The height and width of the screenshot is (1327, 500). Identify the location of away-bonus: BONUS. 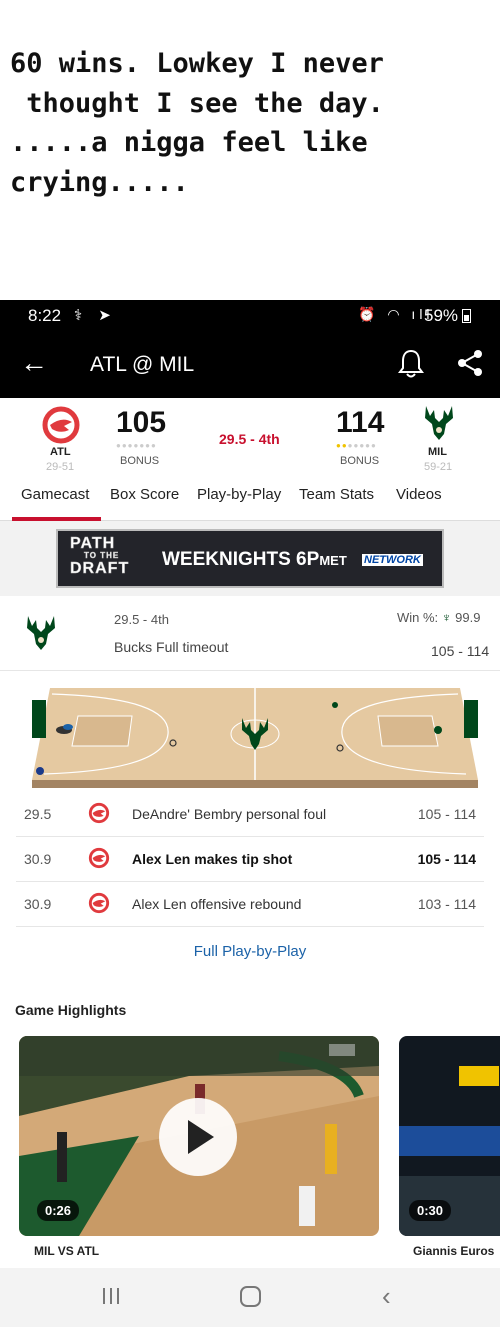
(140, 461).